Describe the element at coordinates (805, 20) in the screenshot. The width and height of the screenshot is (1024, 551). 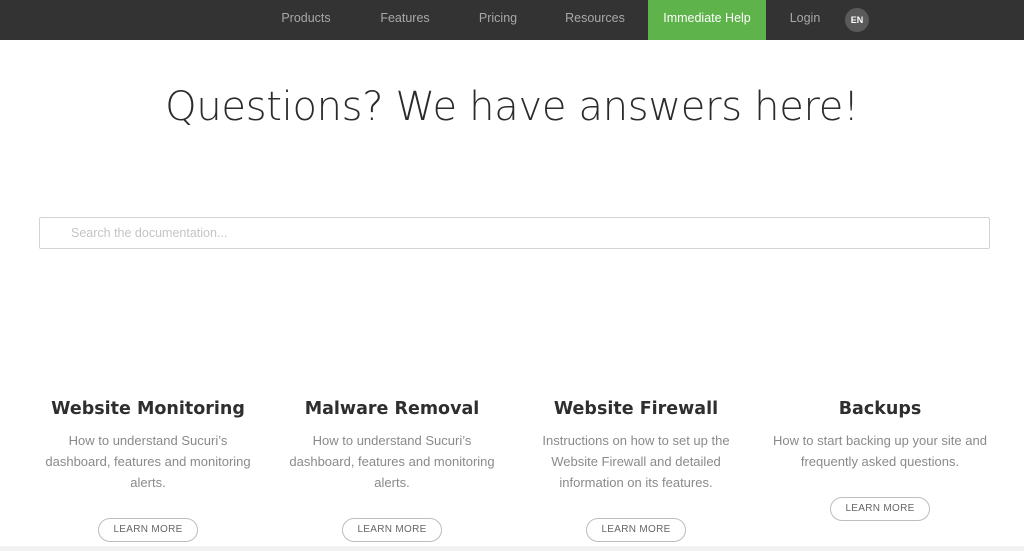
I see `nav-login: Login` at that location.